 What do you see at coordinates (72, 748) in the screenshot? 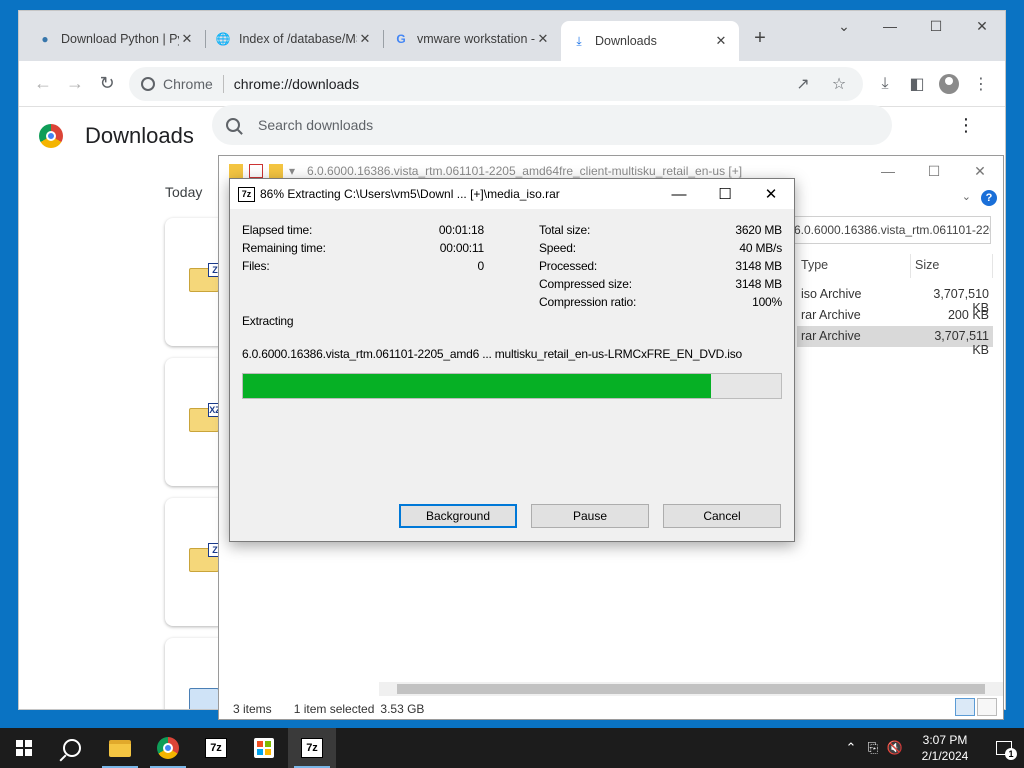
I see `search-button` at bounding box center [72, 748].